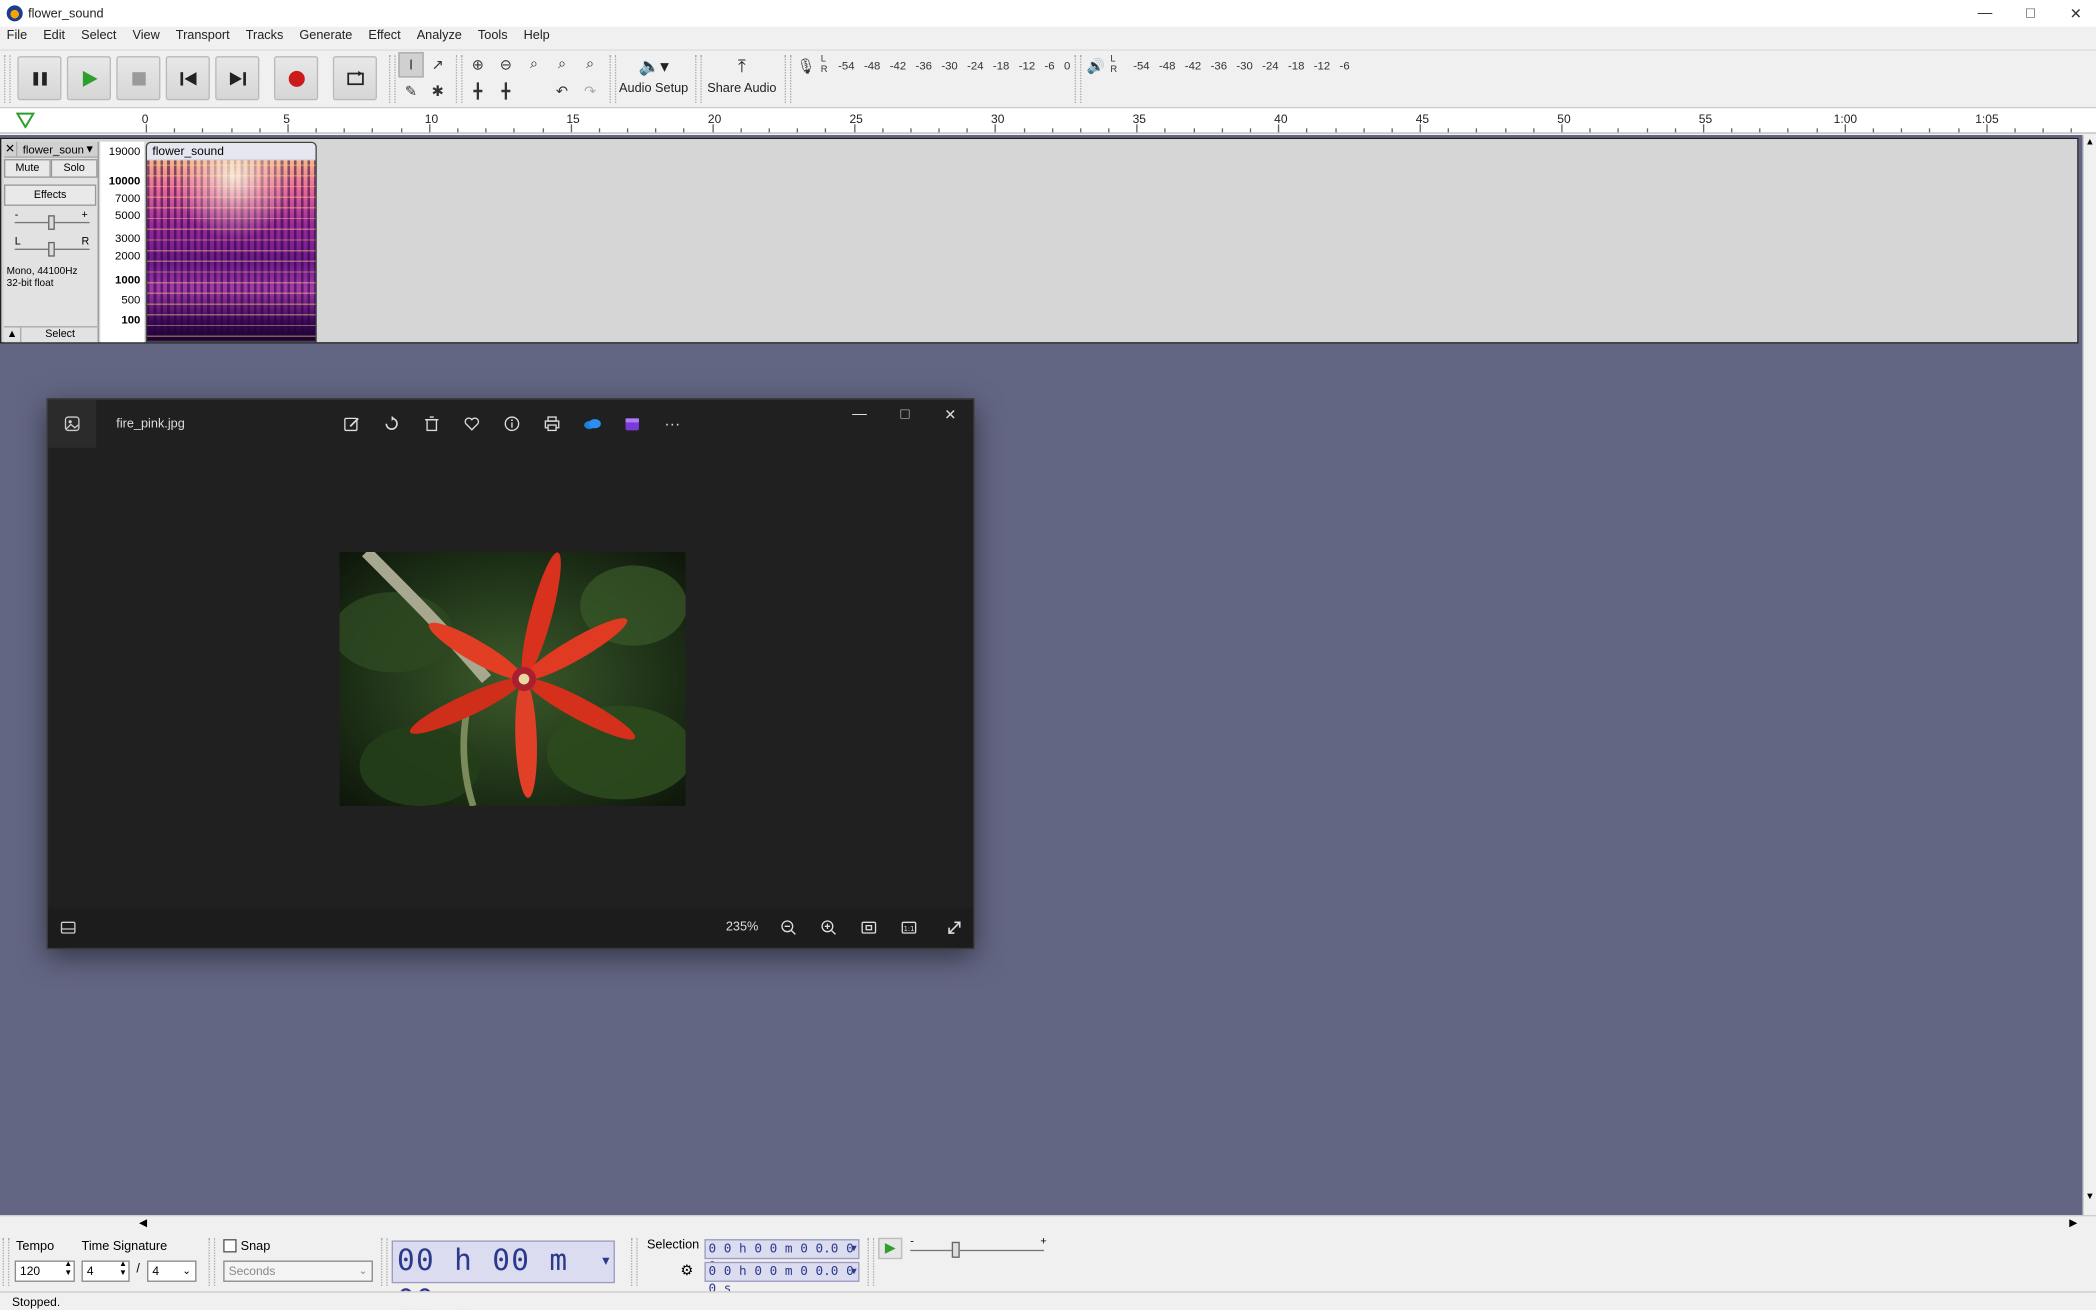 The image size is (2096, 1310). I want to click on fit-project-button: ⌕, so click(561, 64).